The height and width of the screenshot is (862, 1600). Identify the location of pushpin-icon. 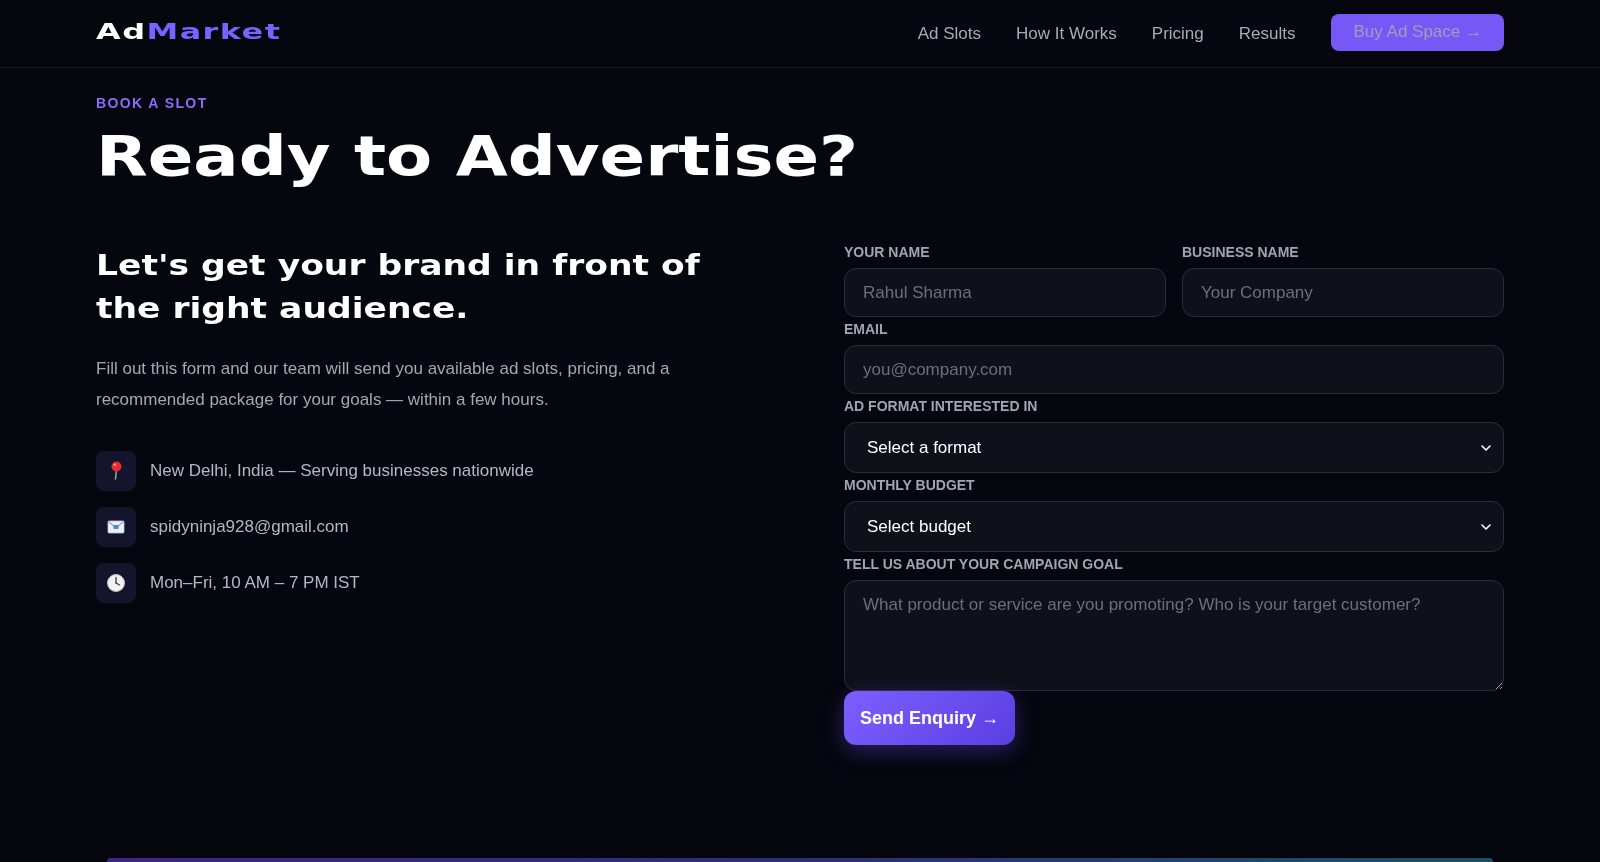
(116, 471).